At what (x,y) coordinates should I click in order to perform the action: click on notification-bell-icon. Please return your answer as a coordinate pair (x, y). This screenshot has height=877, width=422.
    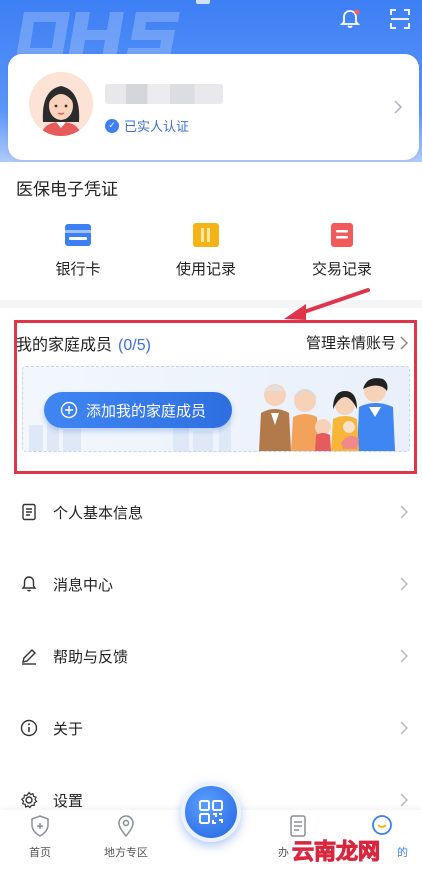
    Looking at the image, I should click on (350, 19).